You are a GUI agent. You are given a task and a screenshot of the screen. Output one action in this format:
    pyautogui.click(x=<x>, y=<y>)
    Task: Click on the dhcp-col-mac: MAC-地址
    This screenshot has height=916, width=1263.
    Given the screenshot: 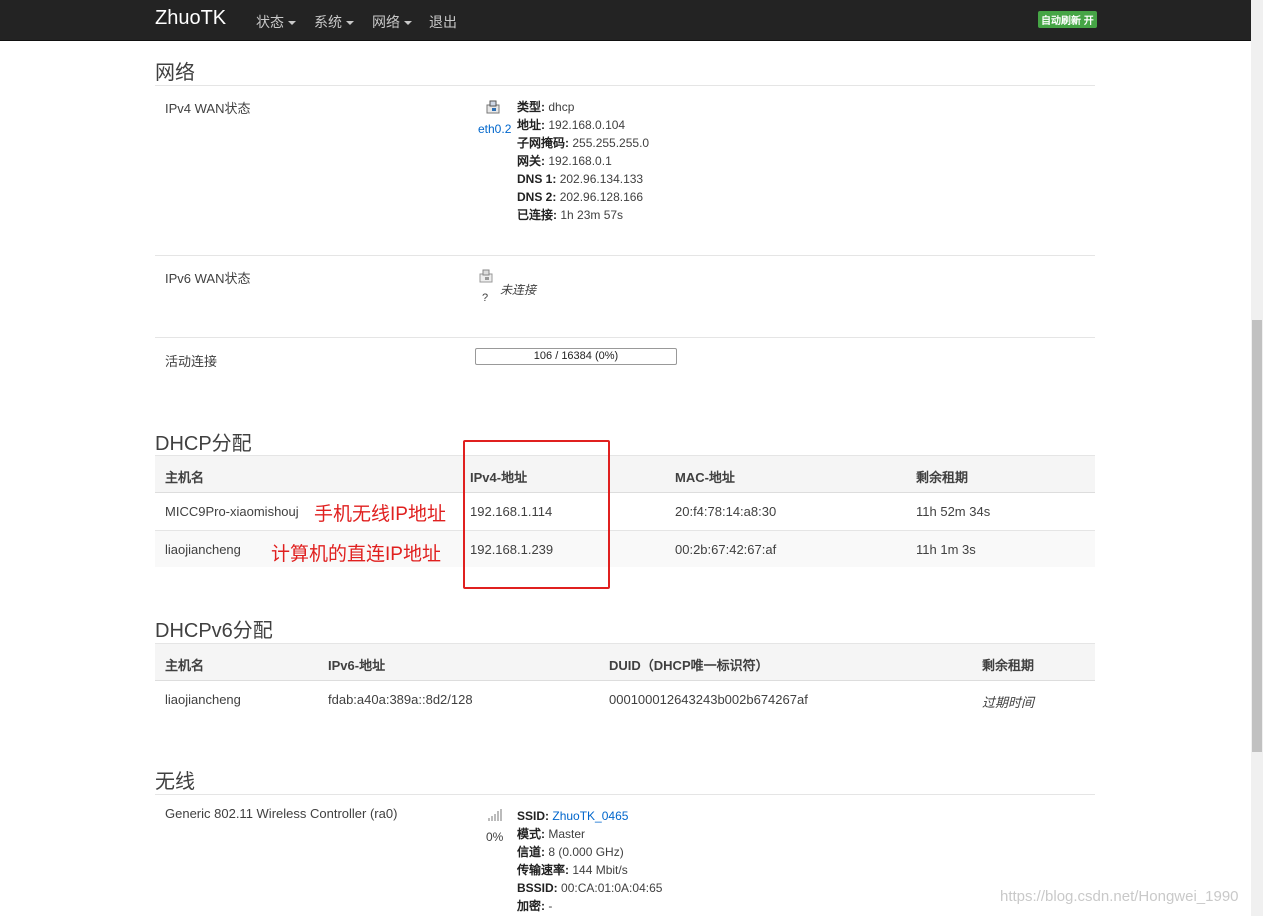 What is the action you would take?
    pyautogui.click(x=705, y=477)
    